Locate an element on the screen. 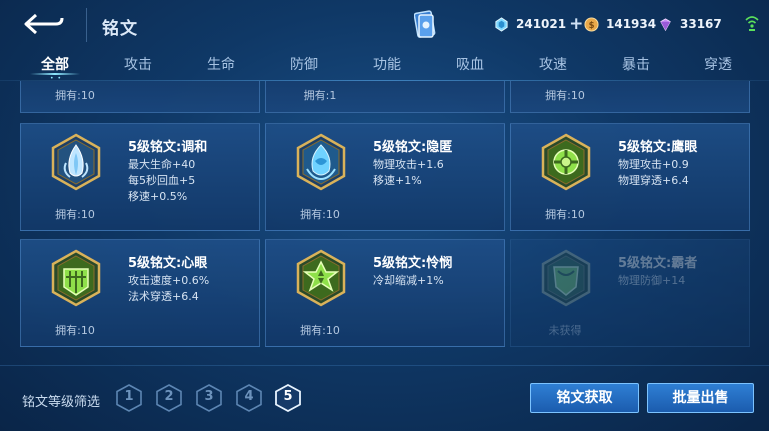 This screenshot has width=769, height=431. inscription-card-mind-eye: 5级铭文:心眼 攻击速度+0.6% 法术穿透+6.4 拥有:10 is located at coordinates (140, 293).